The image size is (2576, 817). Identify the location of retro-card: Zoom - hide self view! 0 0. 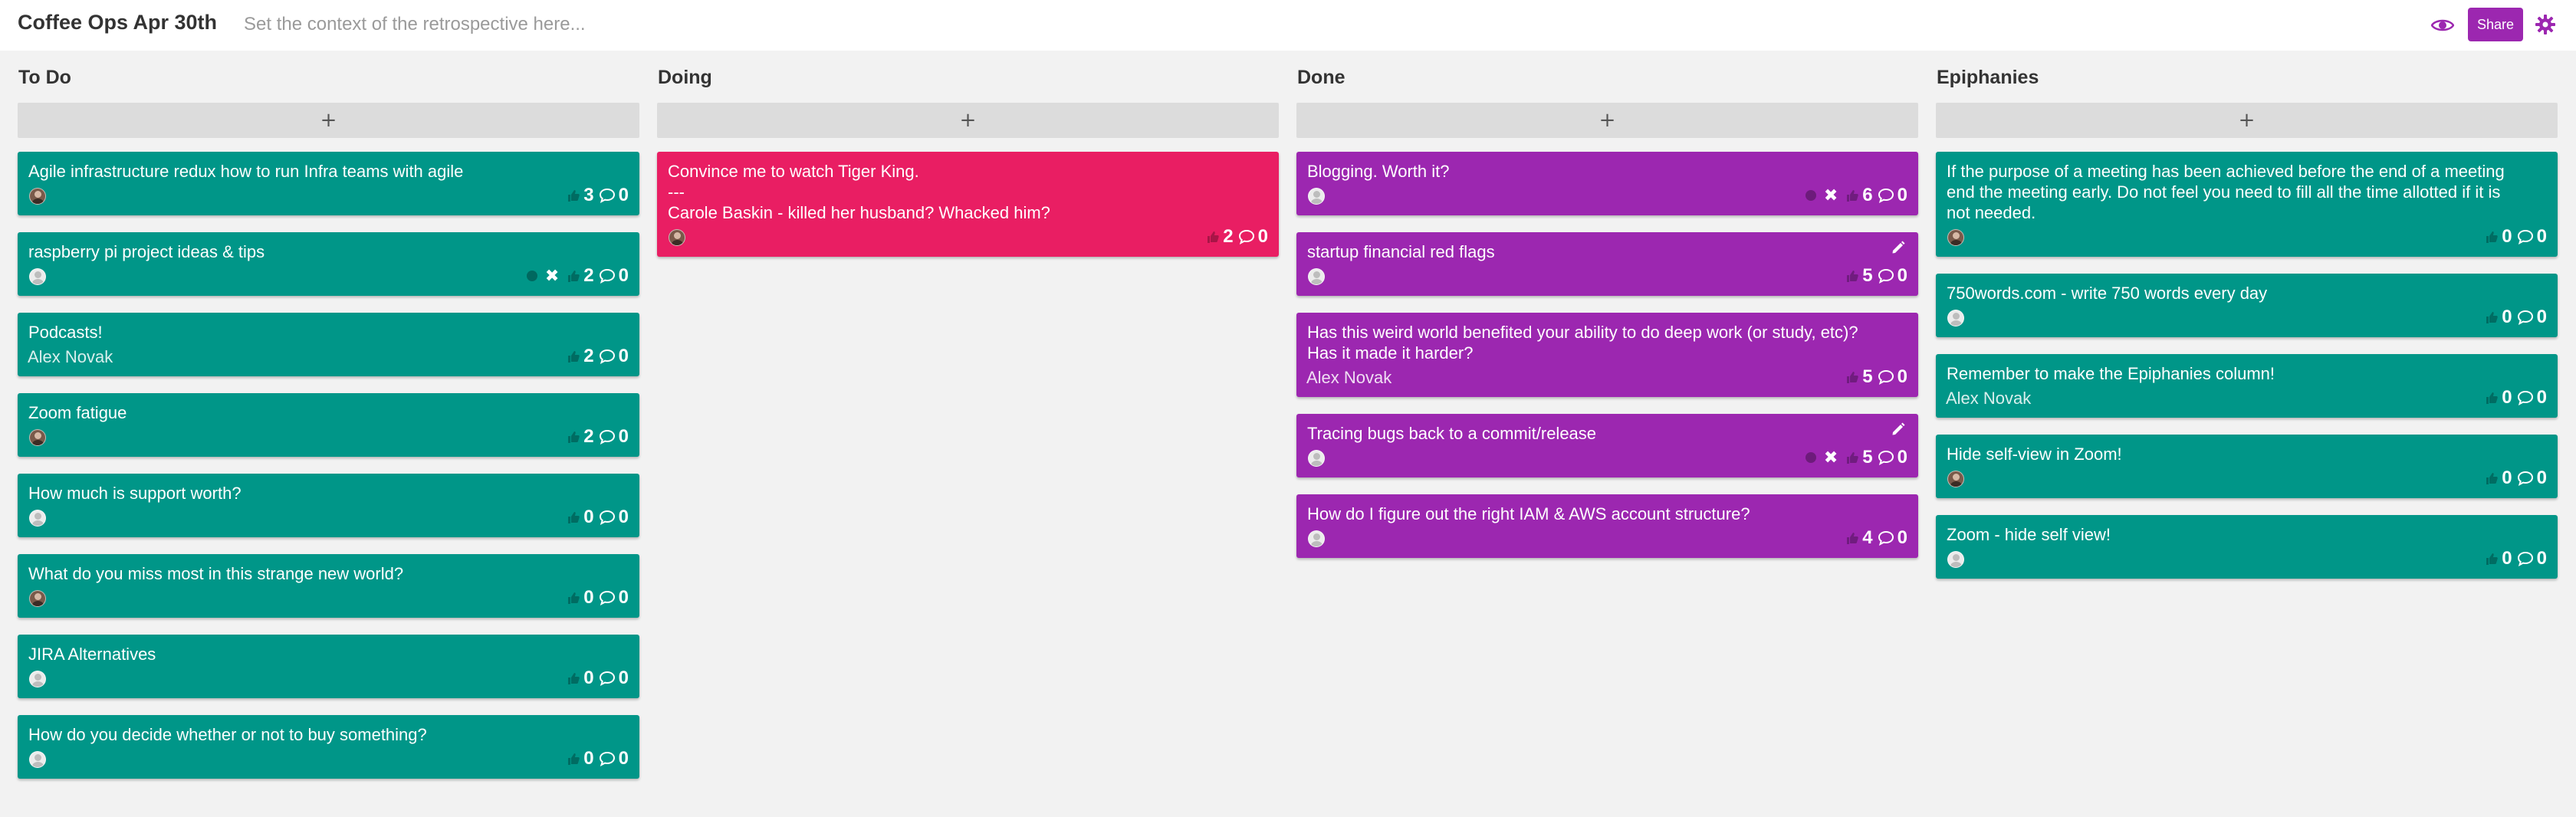
(2247, 547).